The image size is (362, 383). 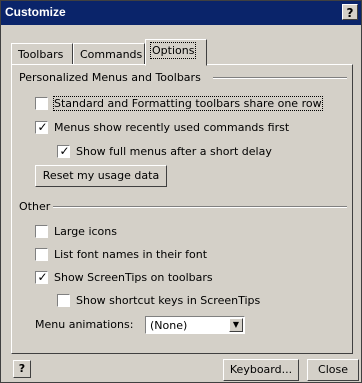 I want to click on font-names-option: List font names in their font, so click(x=121, y=254).